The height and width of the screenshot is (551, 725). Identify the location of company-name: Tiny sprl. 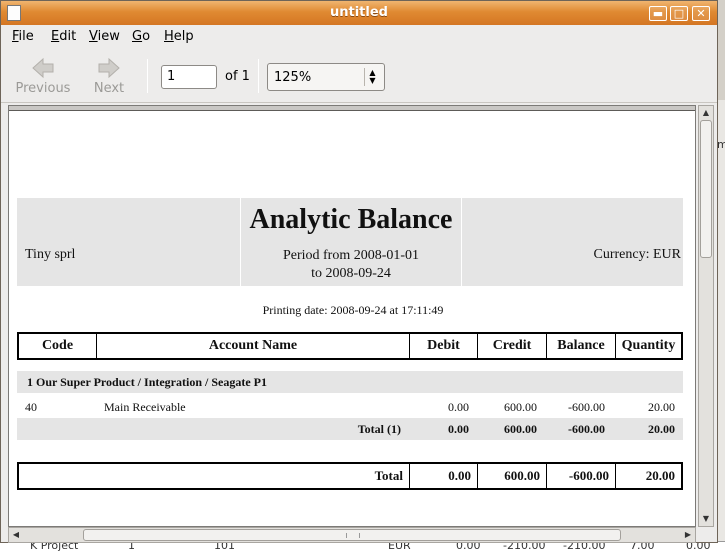
(50, 254).